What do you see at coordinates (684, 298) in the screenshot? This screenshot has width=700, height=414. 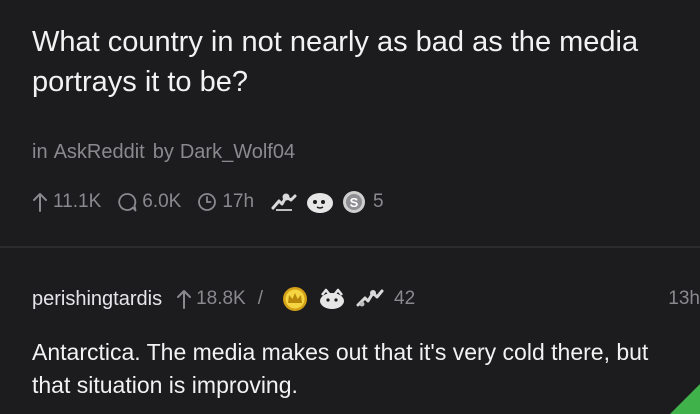 I see `comment-age: 13h` at bounding box center [684, 298].